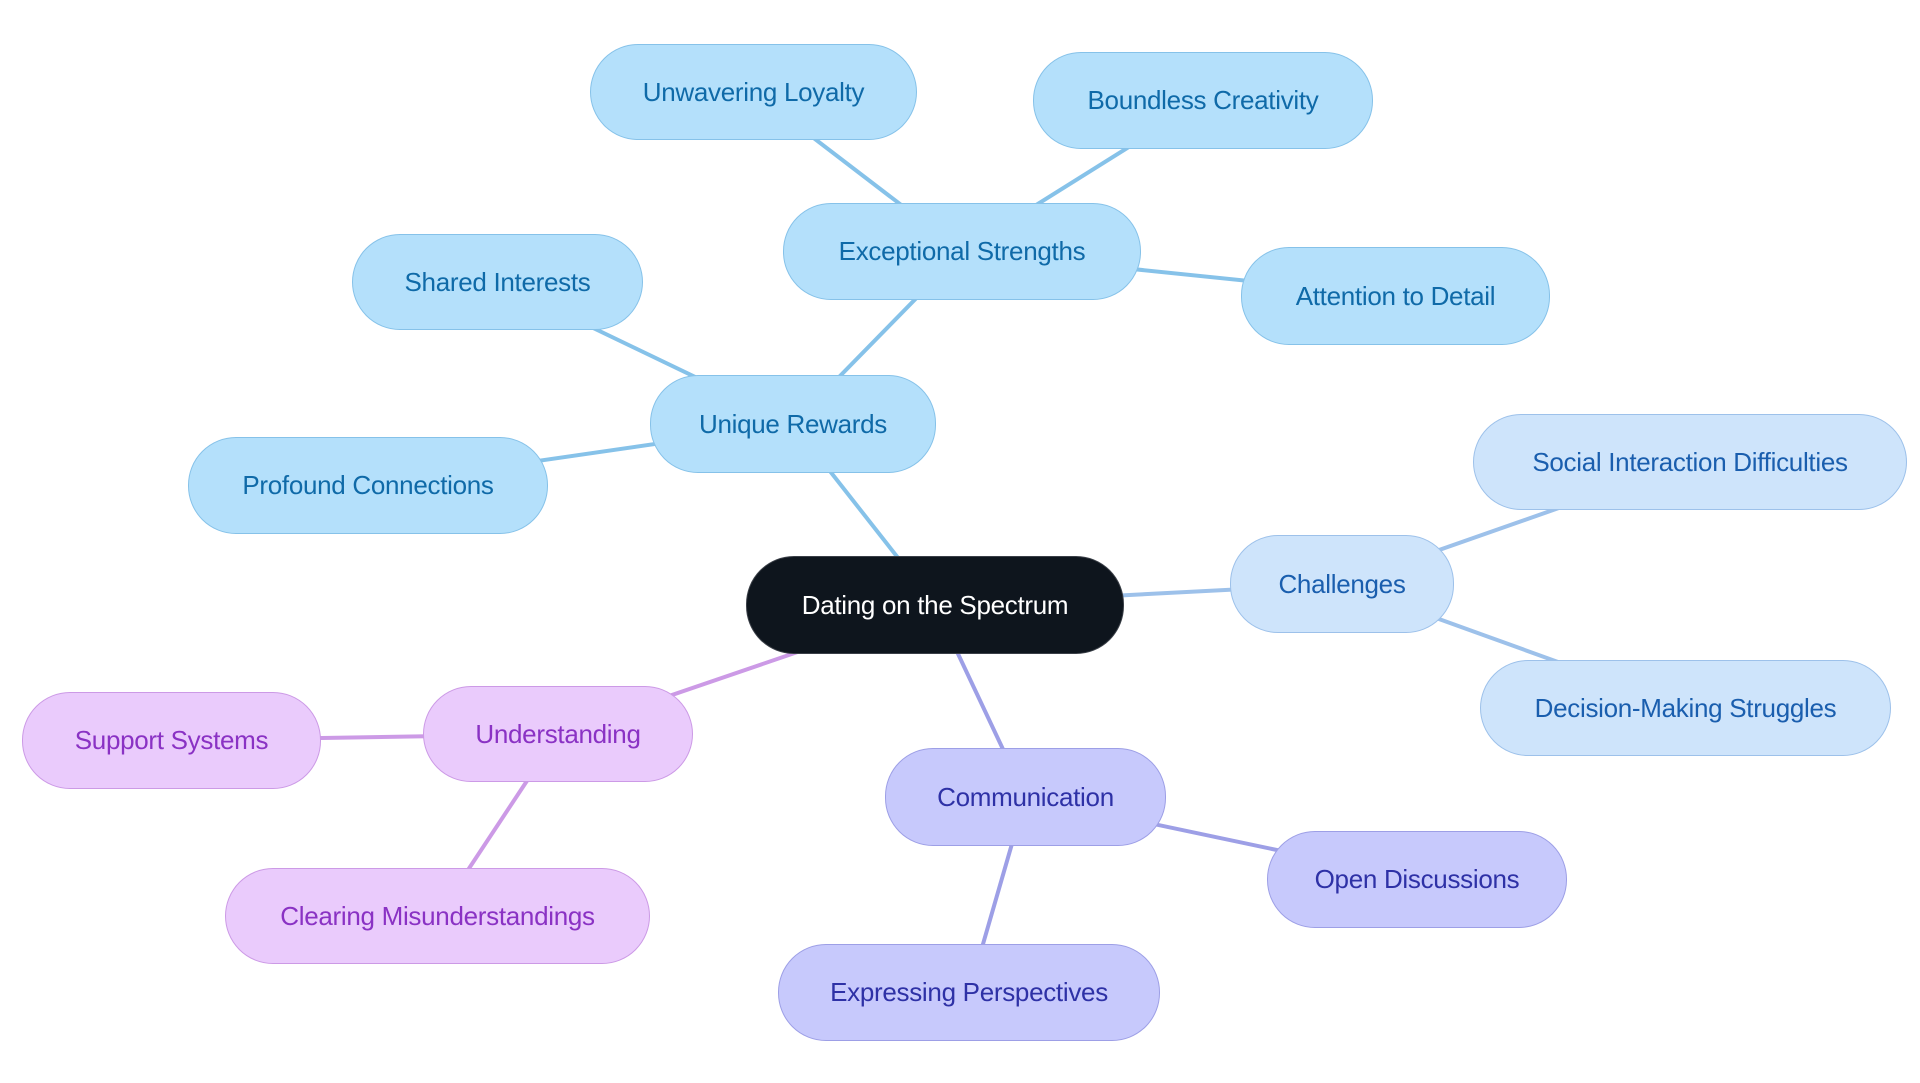  Describe the element at coordinates (1395, 296) in the screenshot. I see `node-attention-to-detail: Attention to Detail` at that location.